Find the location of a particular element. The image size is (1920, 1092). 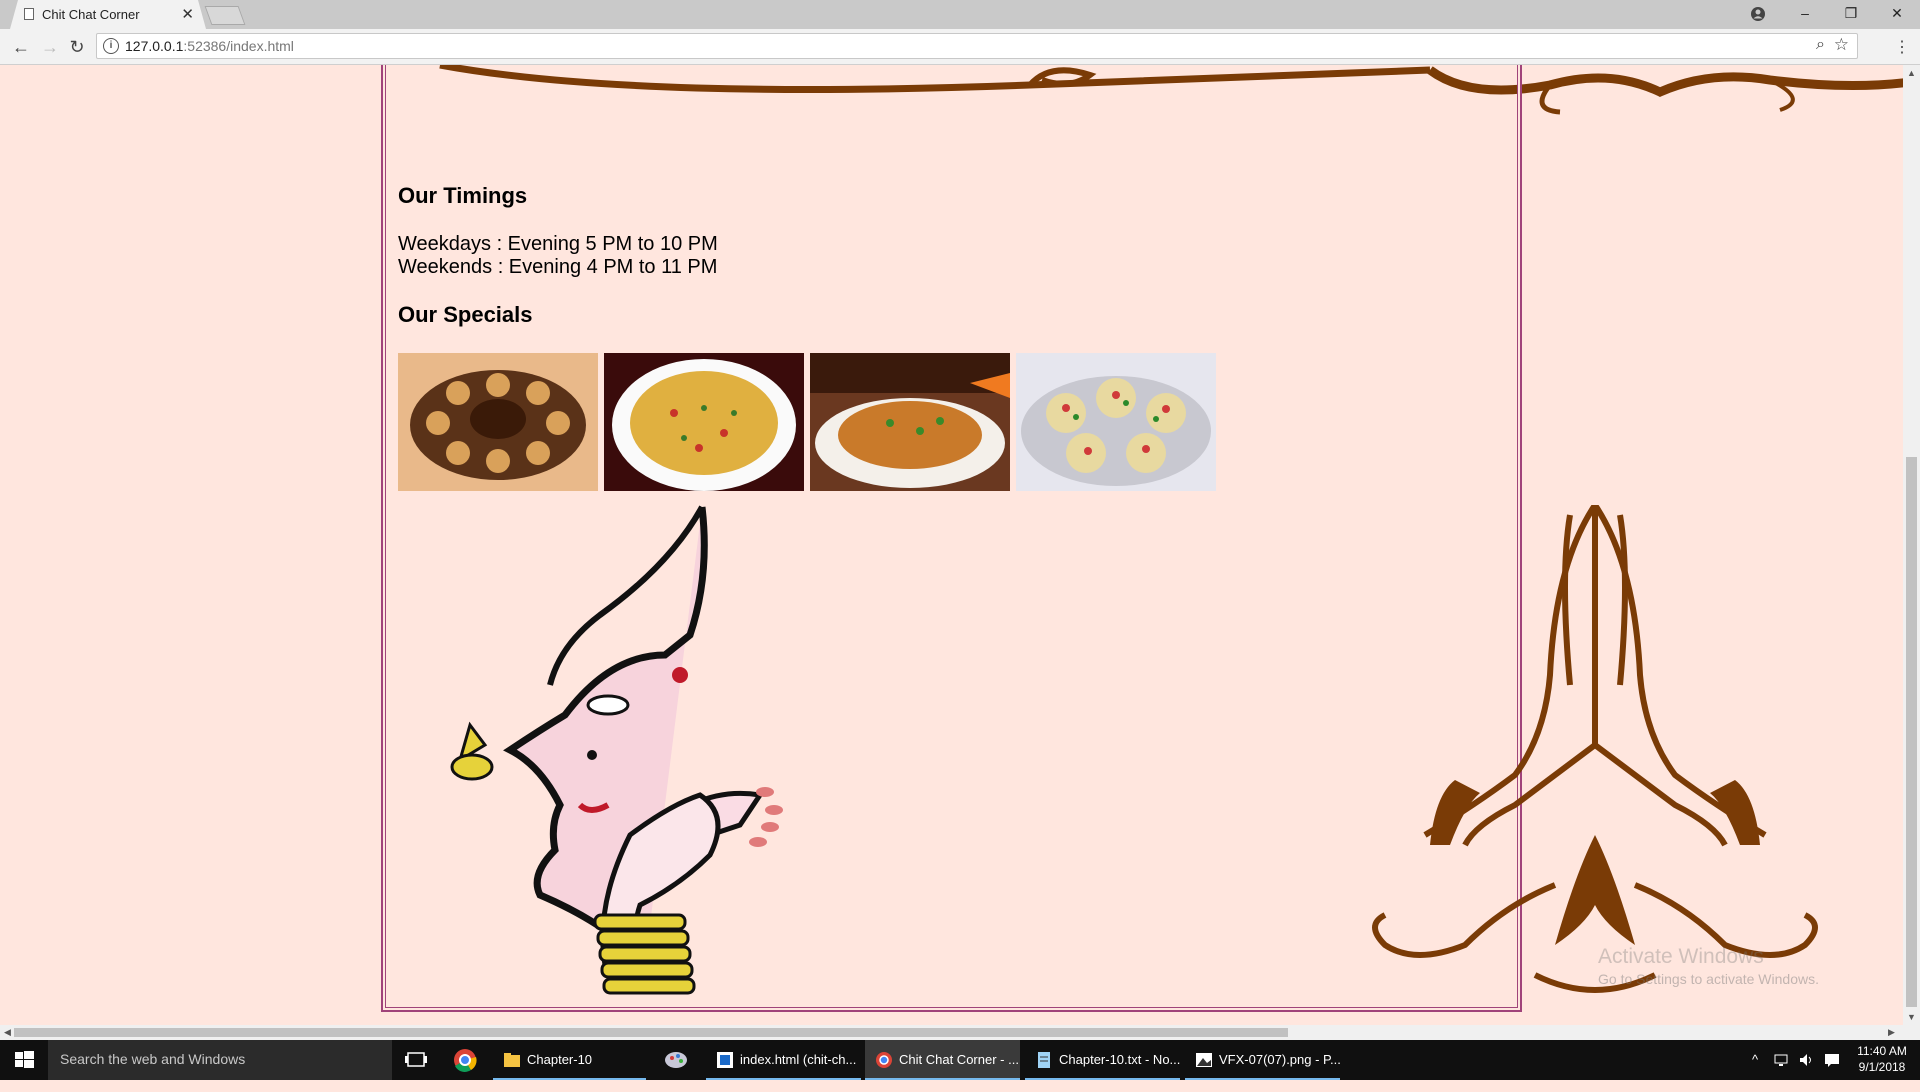

tab-title: Chit Chat Corner is located at coordinates (91, 14).